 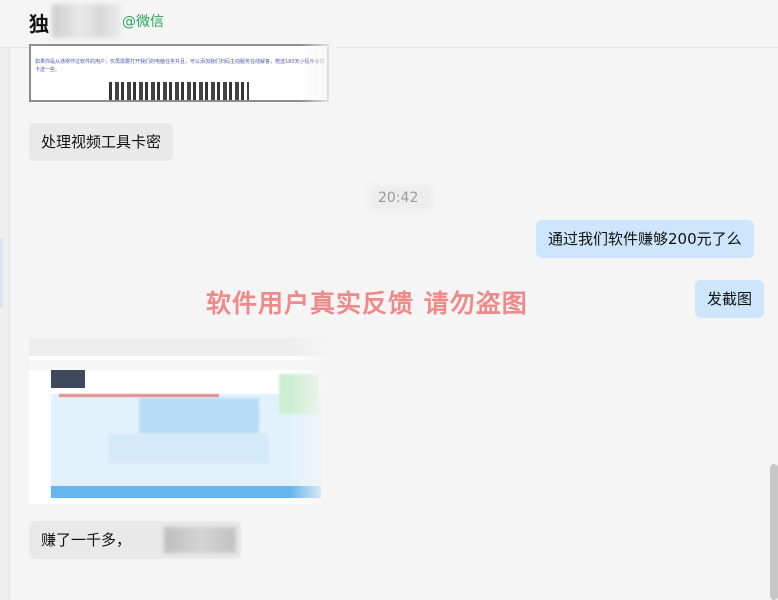 I want to click on message-timestamp: 20:42, so click(x=398, y=198).